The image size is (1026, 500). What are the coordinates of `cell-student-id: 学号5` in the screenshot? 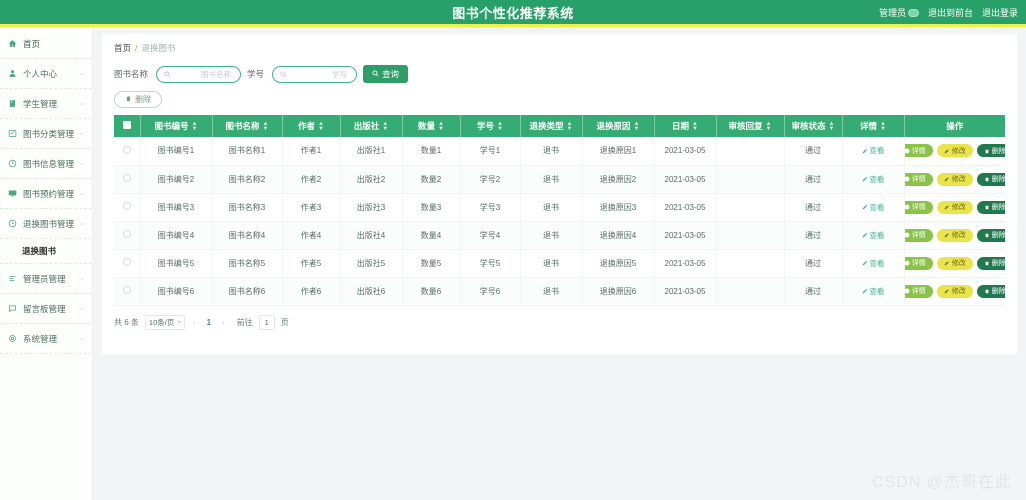 It's located at (490, 263).